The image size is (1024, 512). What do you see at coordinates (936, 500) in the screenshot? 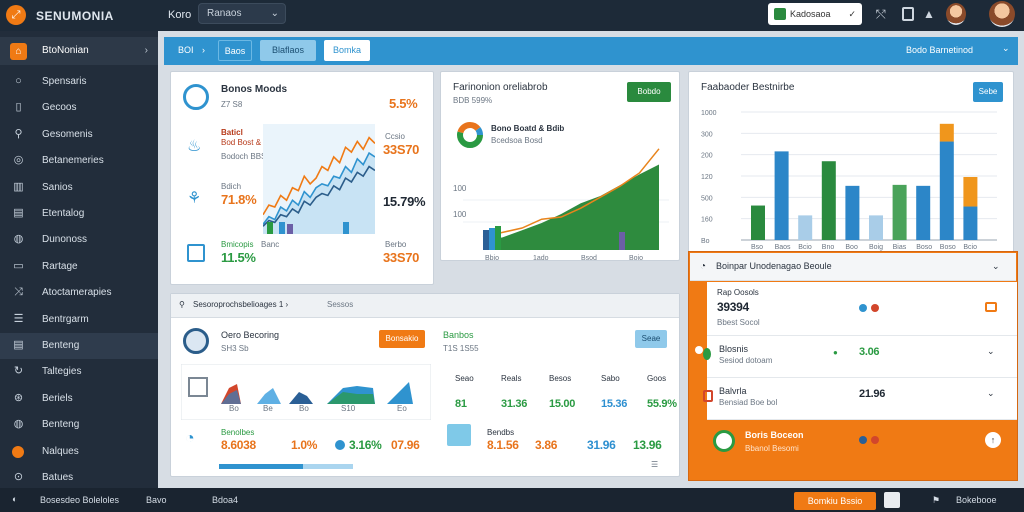
I see `flag-icon: ⚑` at bounding box center [936, 500].